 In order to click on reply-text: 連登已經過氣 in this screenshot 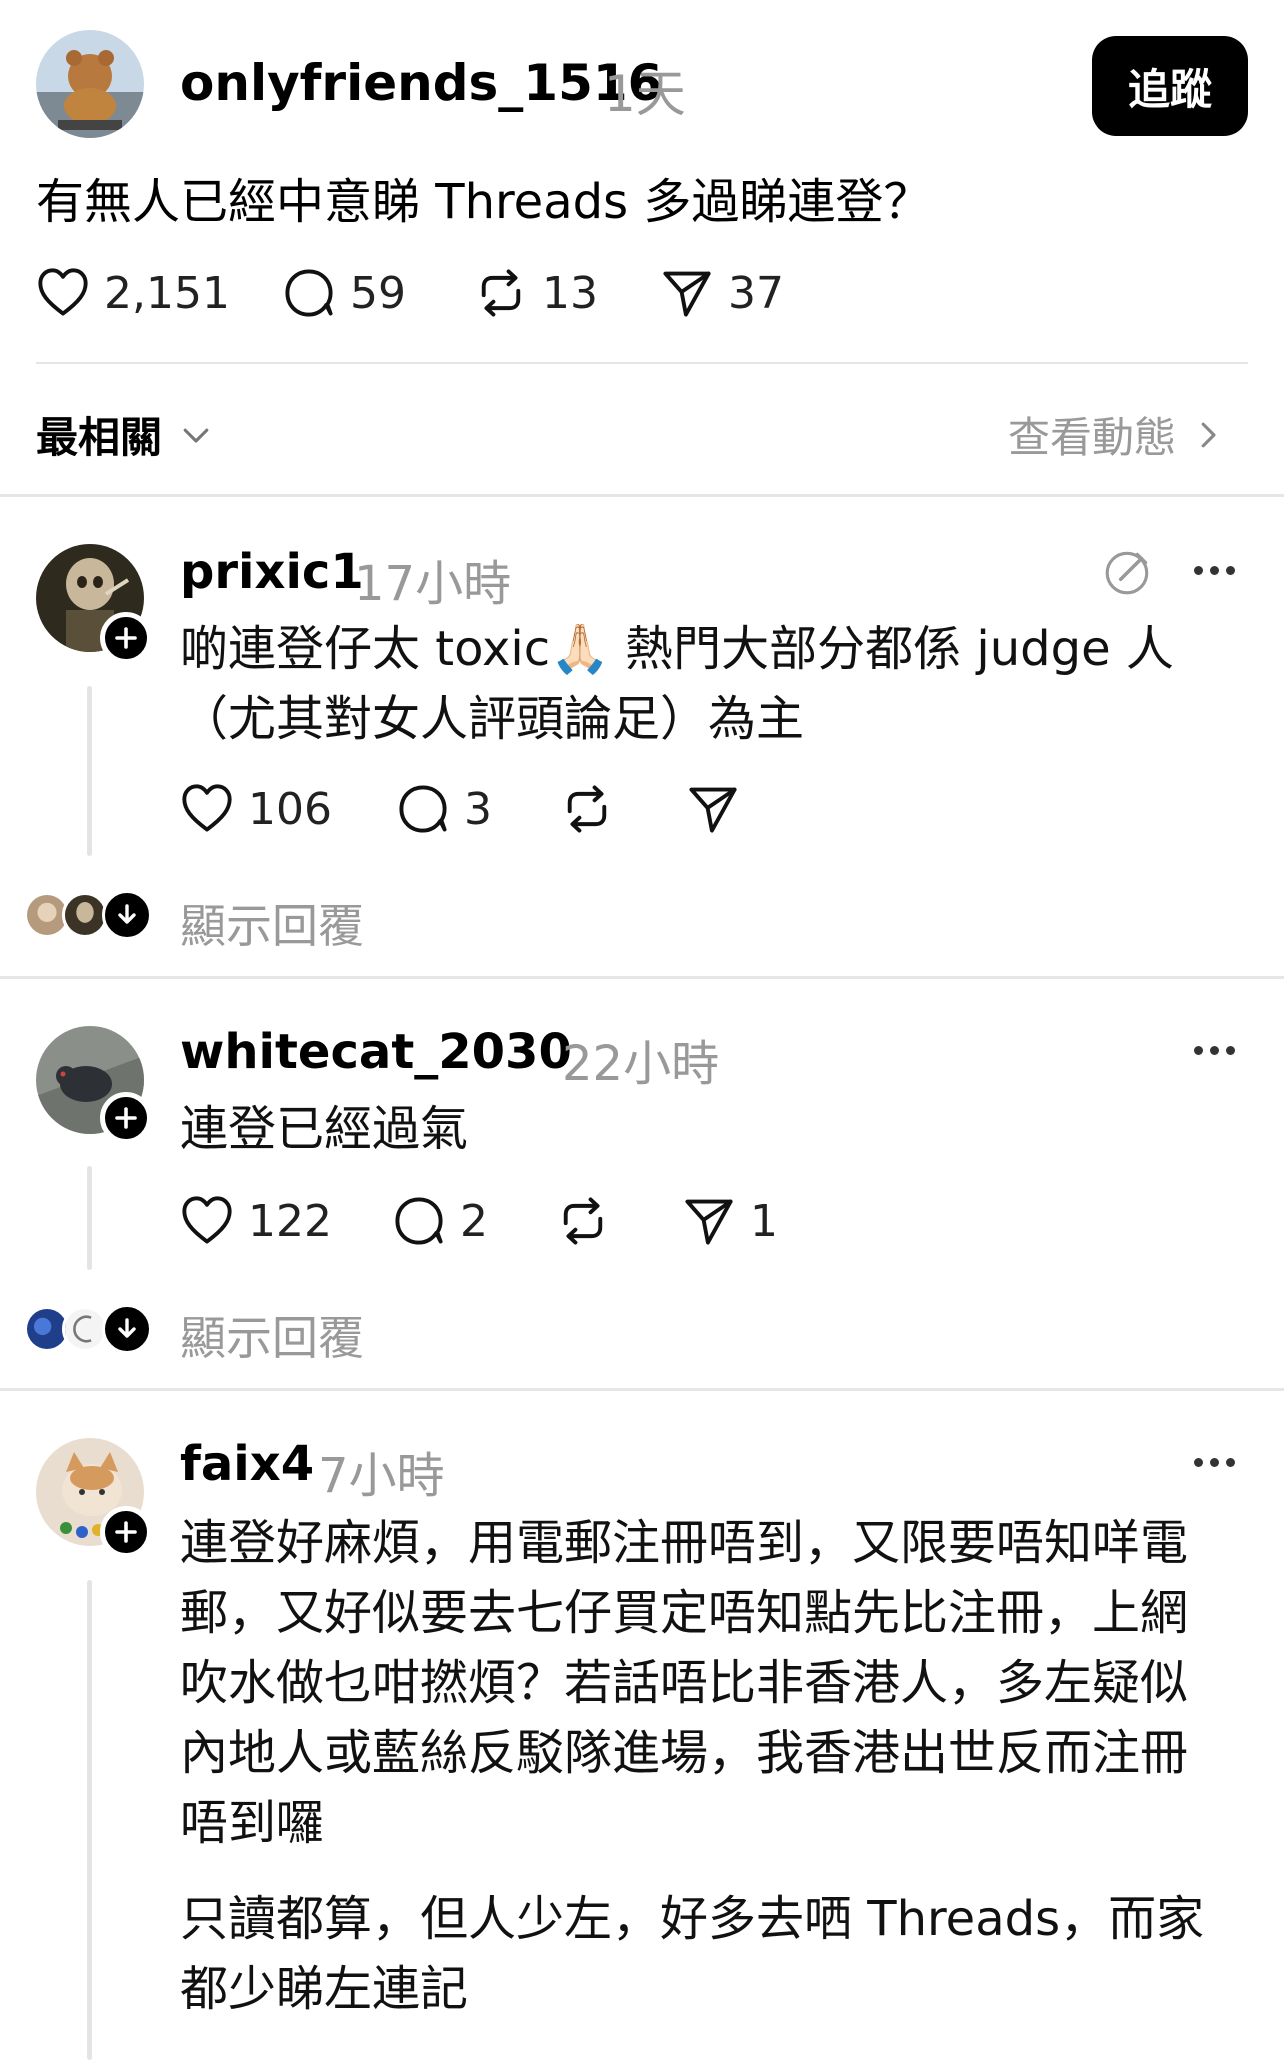, I will do `click(324, 1129)`.